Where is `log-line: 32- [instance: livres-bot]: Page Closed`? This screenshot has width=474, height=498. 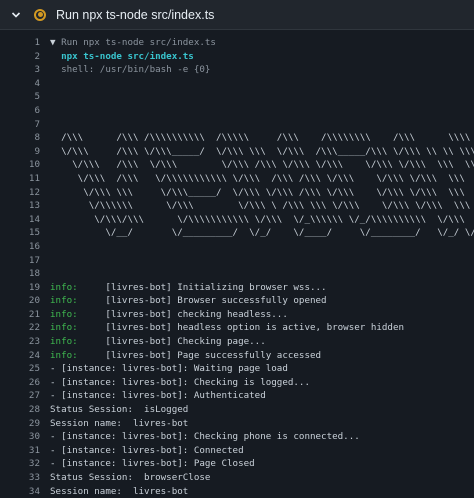
log-line: 32- [instance: livres-bot]: Page Closed is located at coordinates (237, 464).